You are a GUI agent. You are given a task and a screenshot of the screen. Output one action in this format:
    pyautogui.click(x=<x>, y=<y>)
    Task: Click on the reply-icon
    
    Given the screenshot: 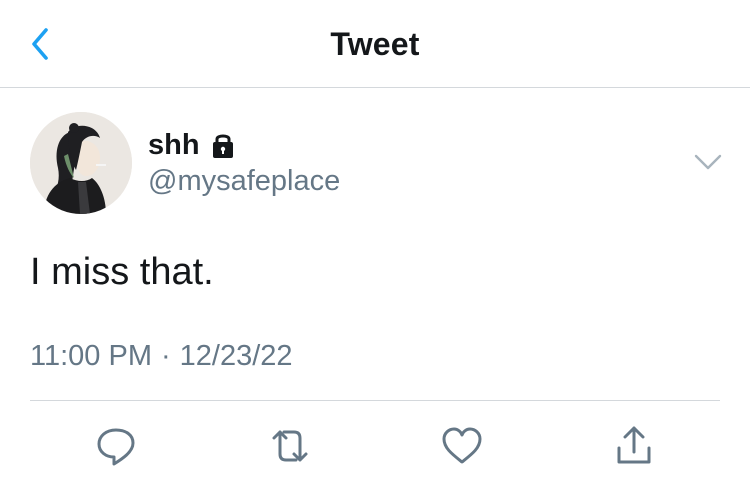 What is the action you would take?
    pyautogui.click(x=116, y=447)
    